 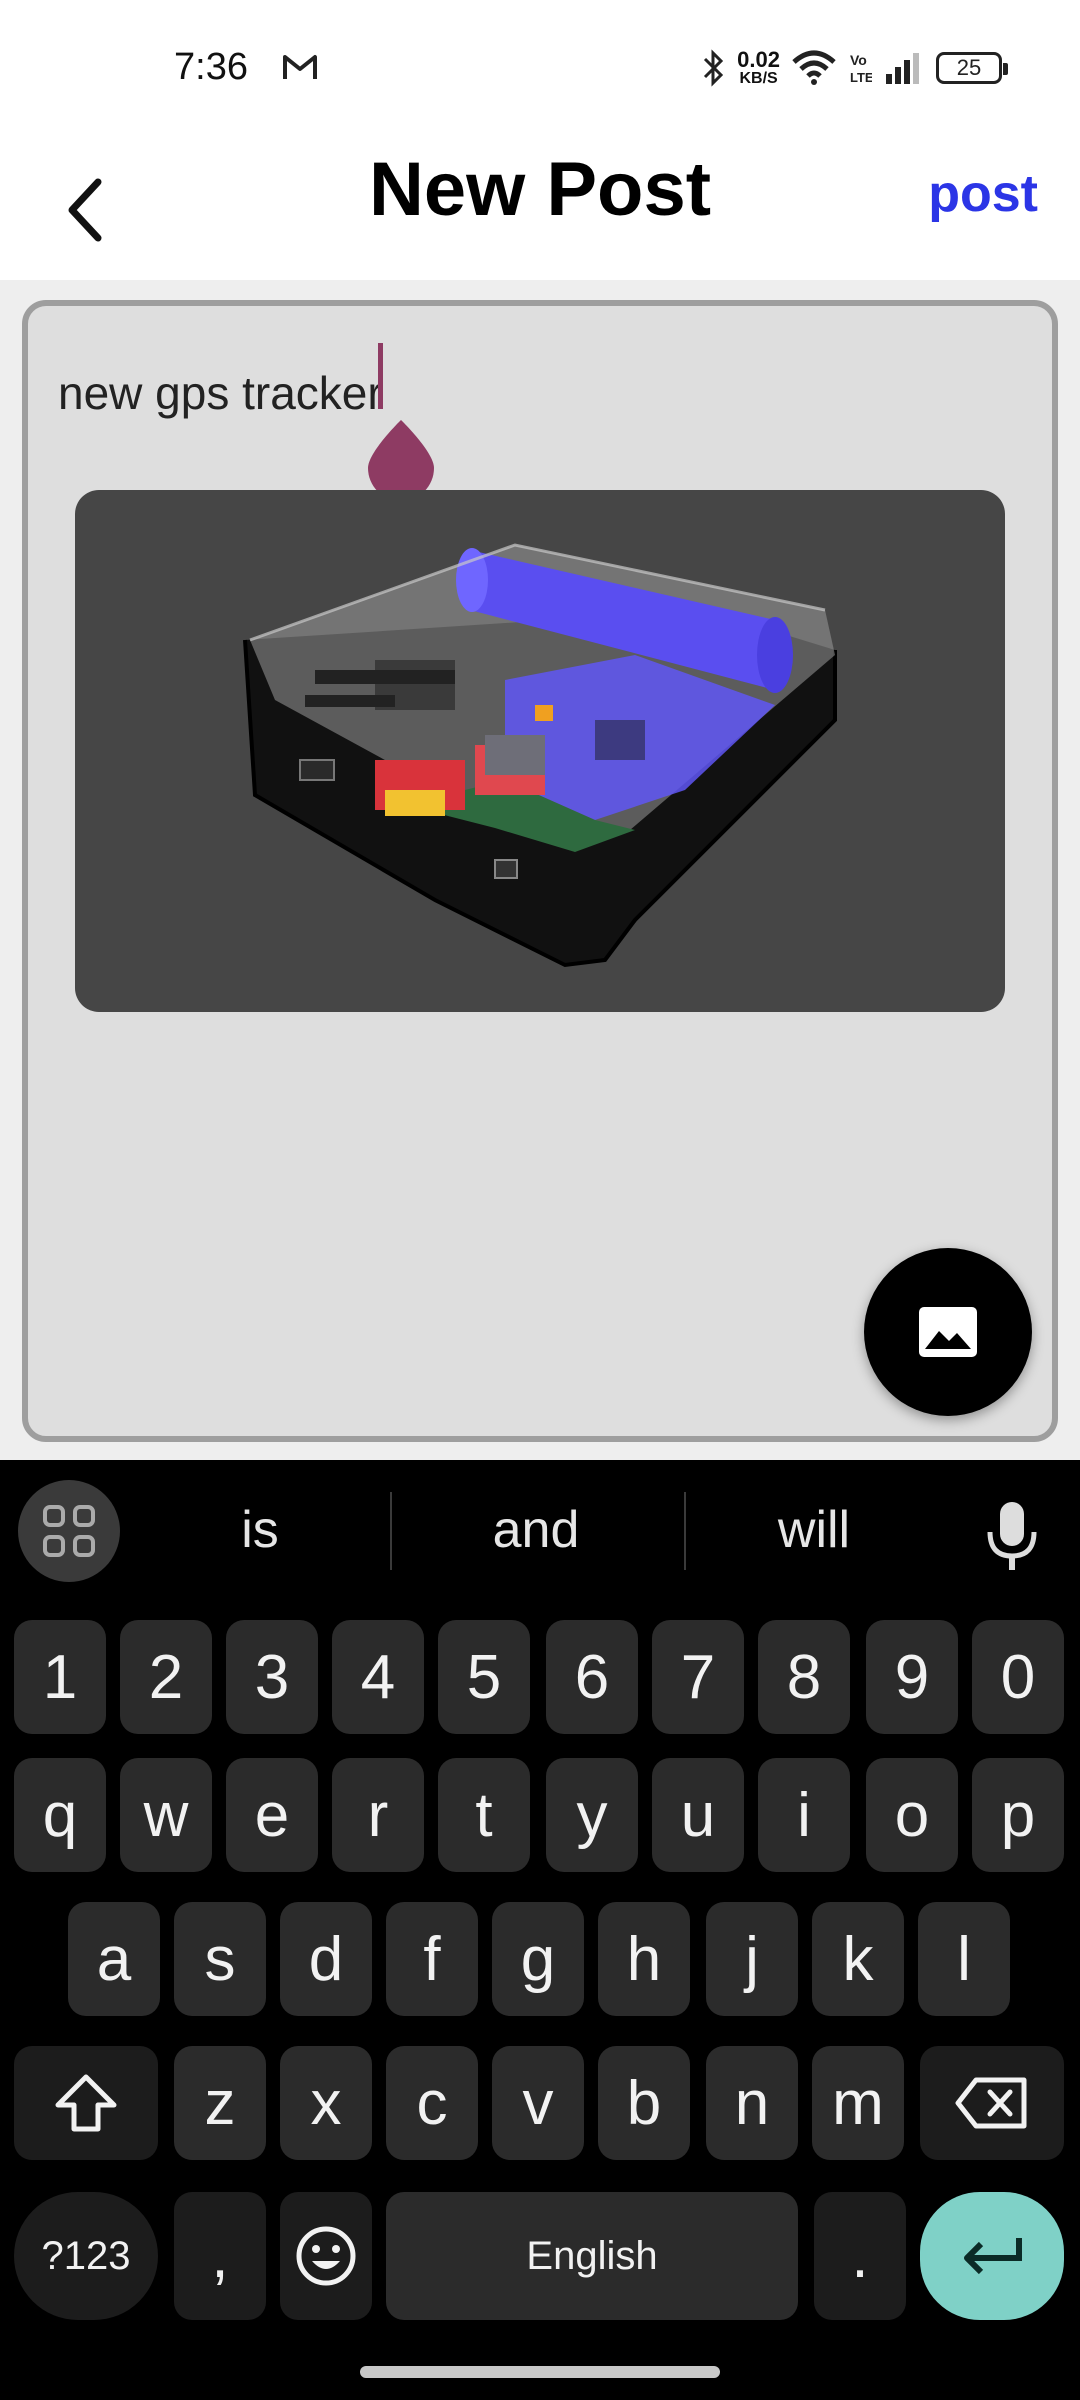 I want to click on key-5: 5, so click(x=484, y=1677).